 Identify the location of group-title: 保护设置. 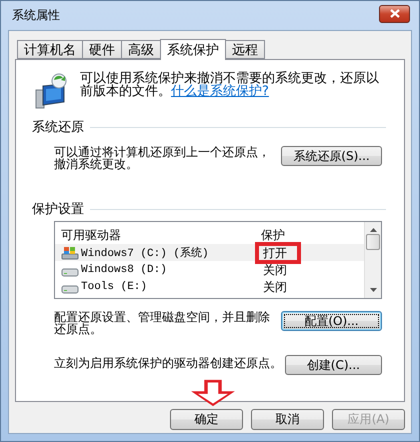
(58, 209).